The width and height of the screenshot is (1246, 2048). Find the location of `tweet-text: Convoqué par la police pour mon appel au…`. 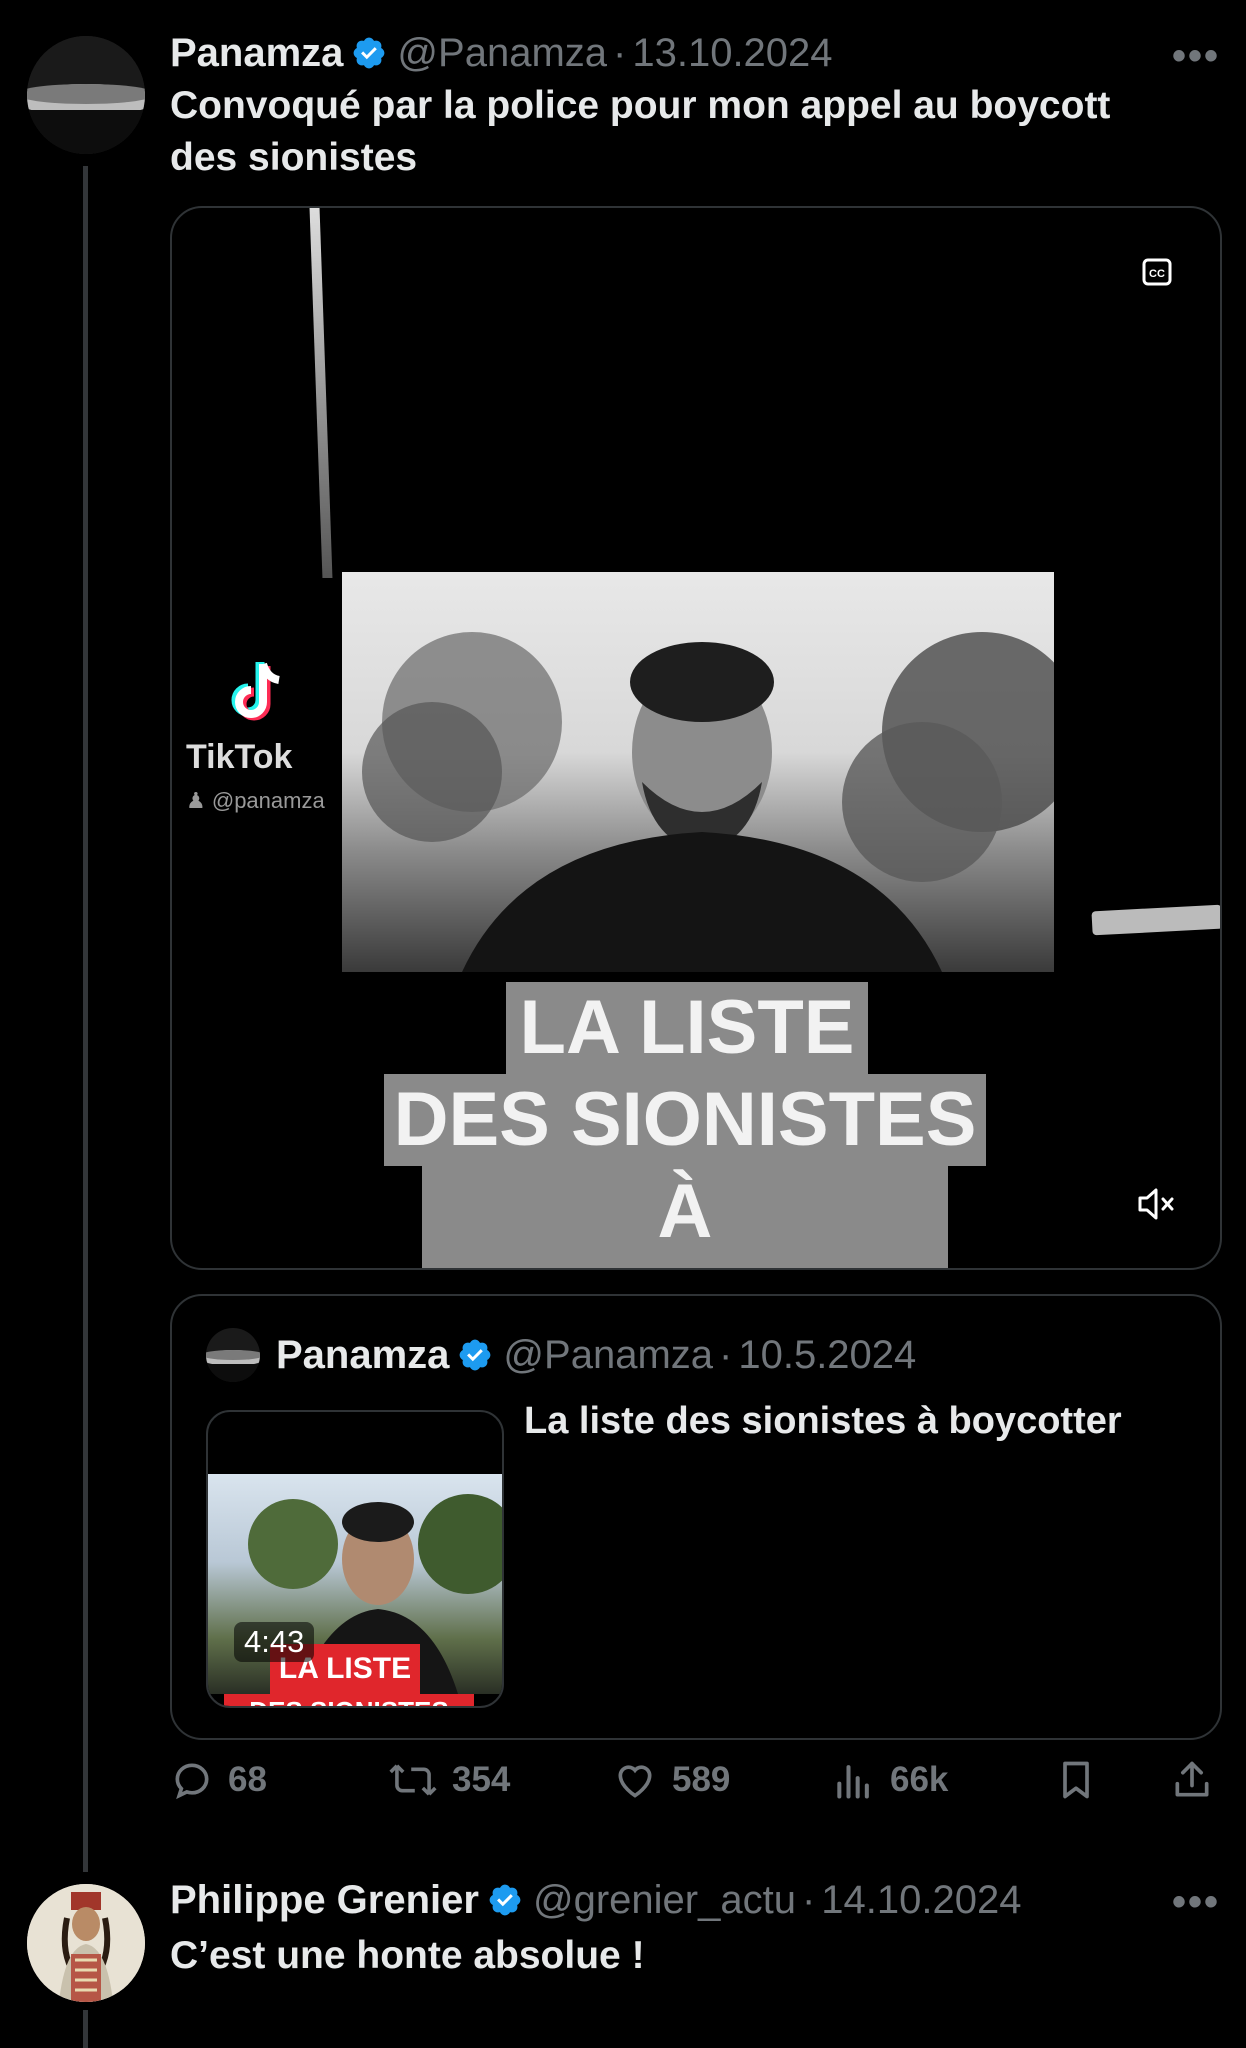

tweet-text: Convoqué par la police pour mon appel au… is located at coordinates (640, 131).